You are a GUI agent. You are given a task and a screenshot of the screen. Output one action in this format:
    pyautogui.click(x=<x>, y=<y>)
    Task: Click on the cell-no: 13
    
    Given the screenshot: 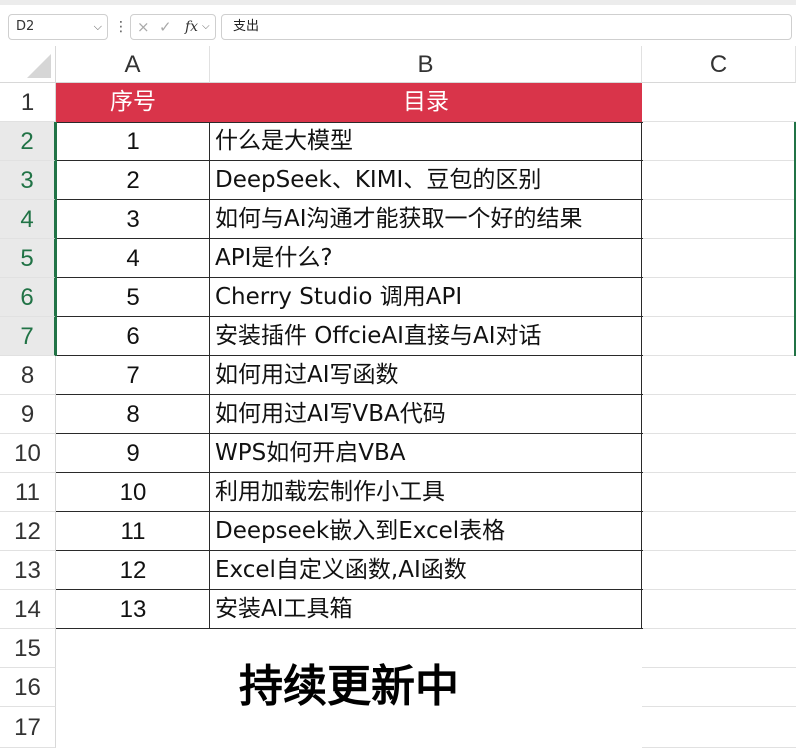 What is the action you would take?
    pyautogui.click(x=133, y=609)
    